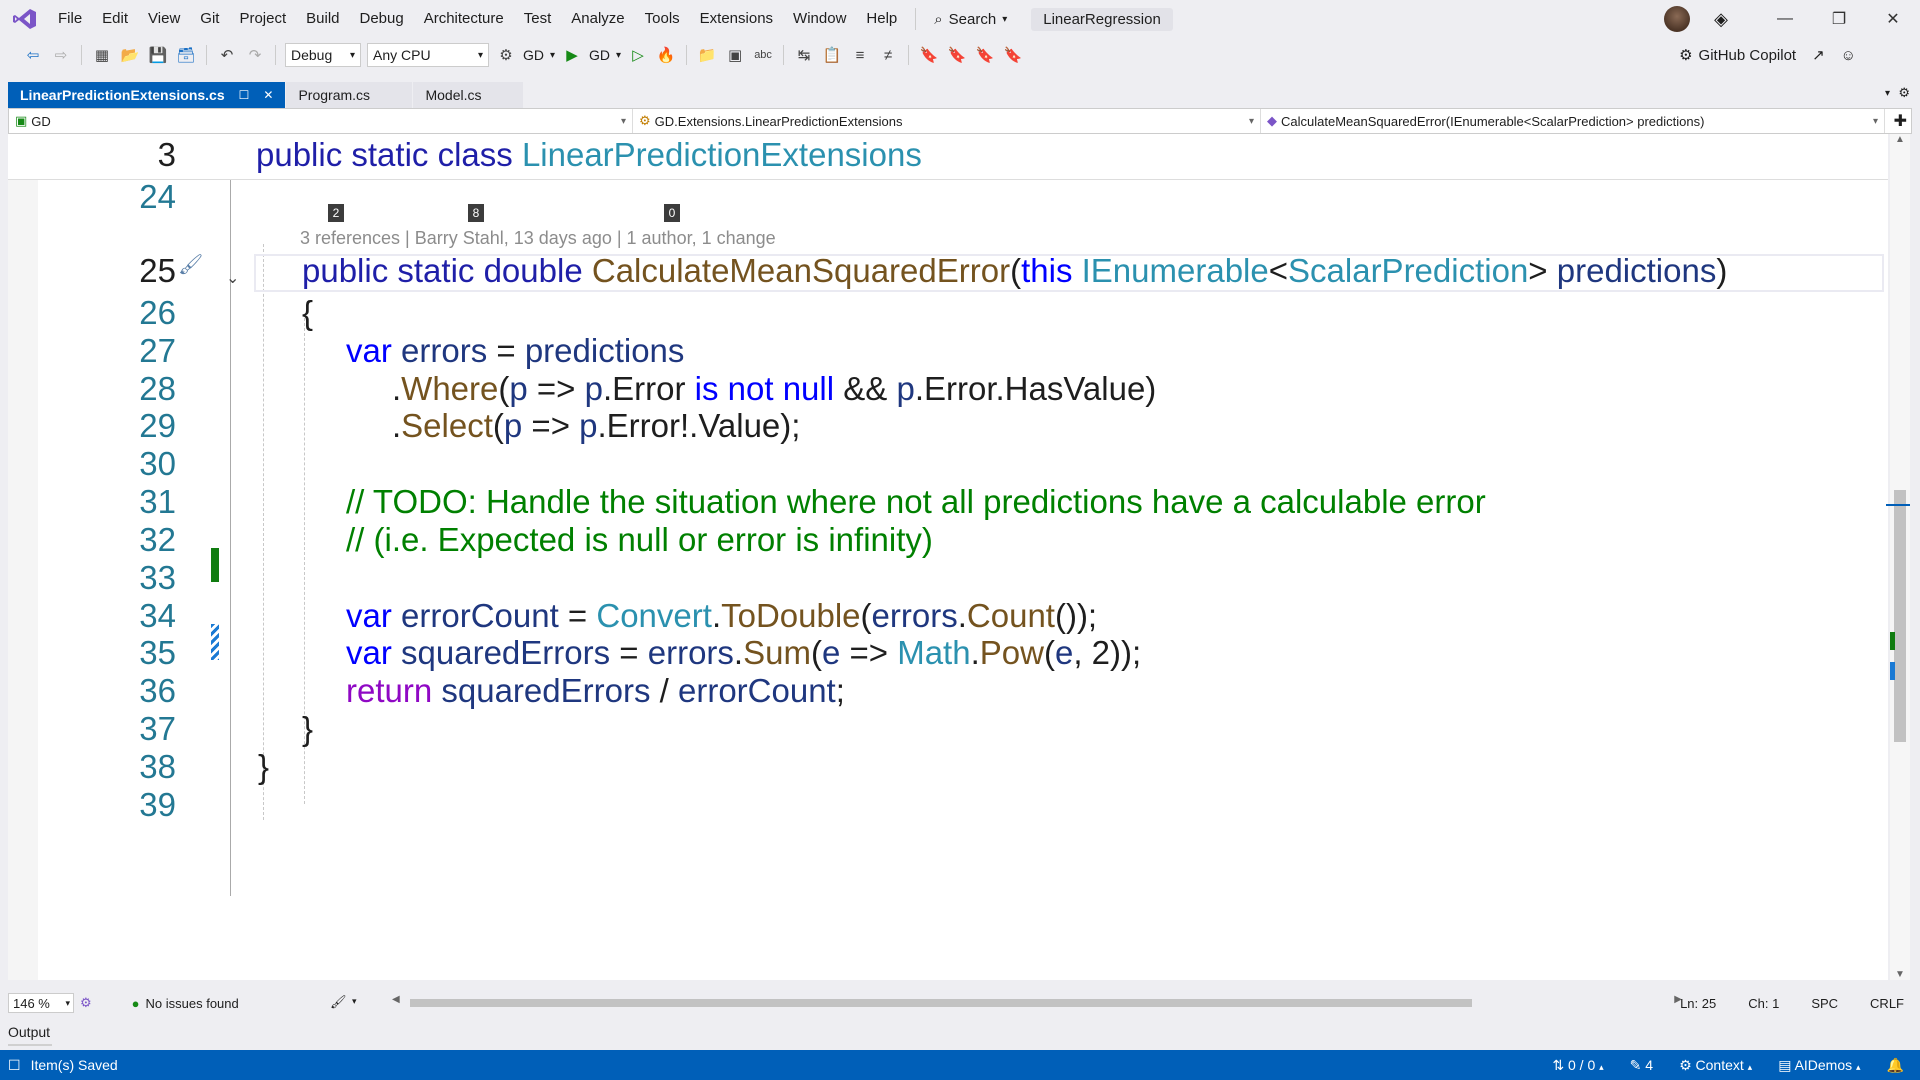 The image size is (1920, 1080). What do you see at coordinates (268, 95) in the screenshot?
I see `close-icon: ✕` at bounding box center [268, 95].